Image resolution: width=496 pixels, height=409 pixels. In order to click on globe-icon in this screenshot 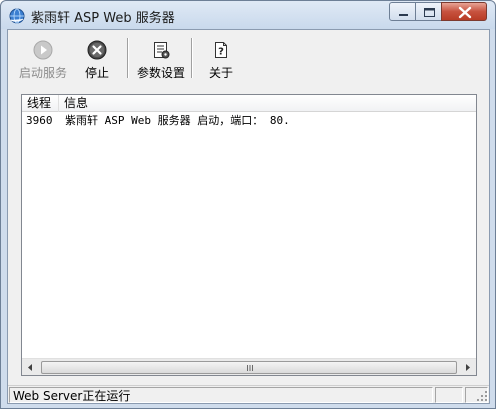, I will do `click(17, 16)`.